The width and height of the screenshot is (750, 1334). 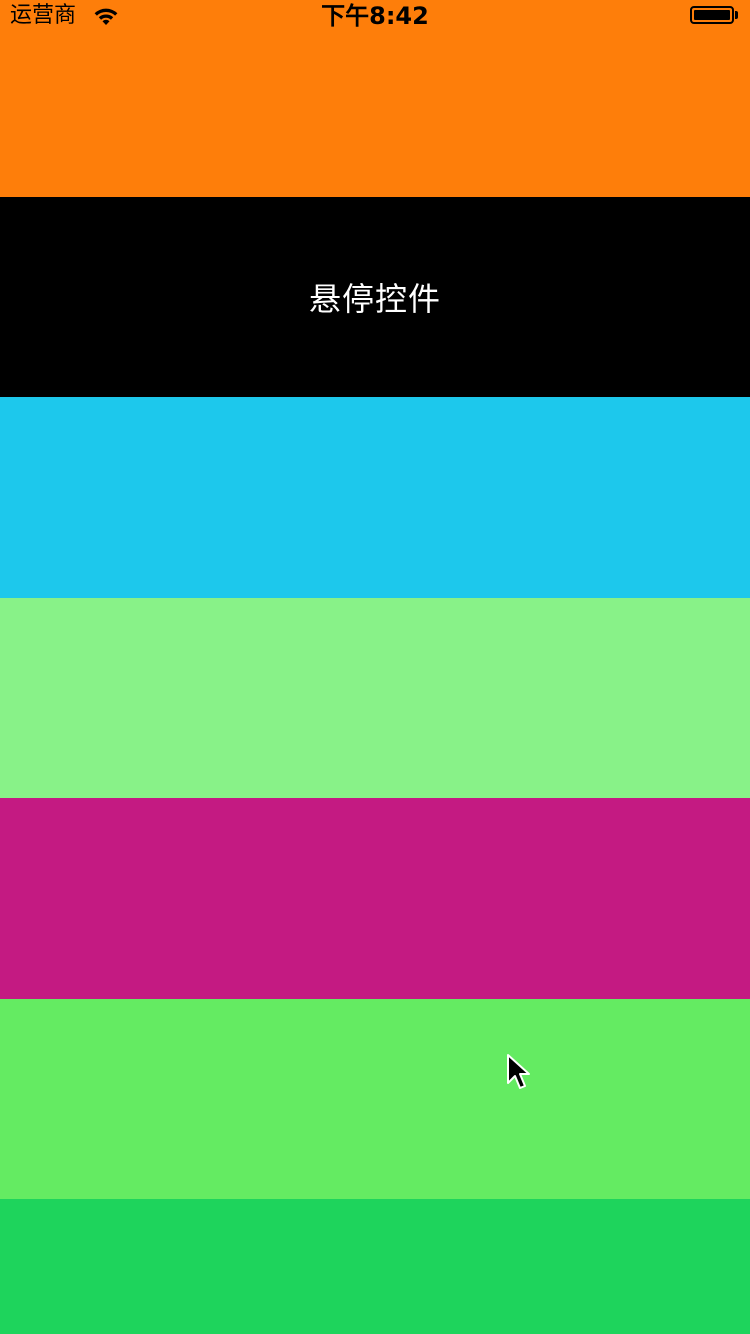 What do you see at coordinates (518, 1071) in the screenshot?
I see `mouse-pointer-icon` at bounding box center [518, 1071].